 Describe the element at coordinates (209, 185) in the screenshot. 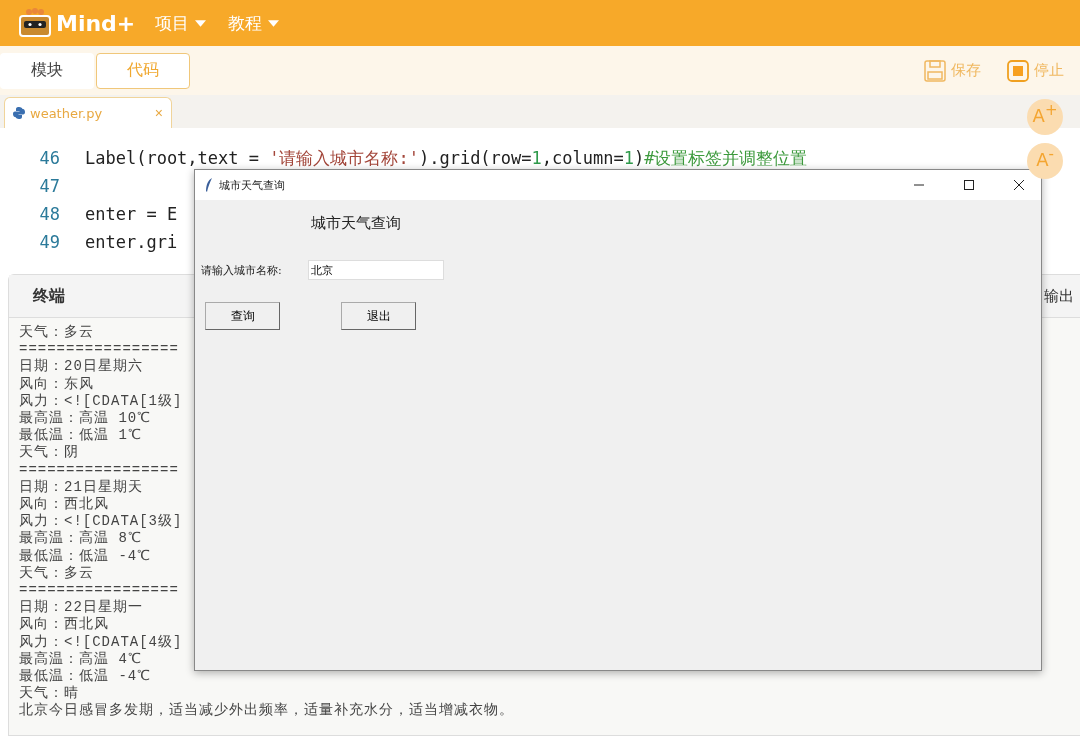

I see `feather-icon` at that location.